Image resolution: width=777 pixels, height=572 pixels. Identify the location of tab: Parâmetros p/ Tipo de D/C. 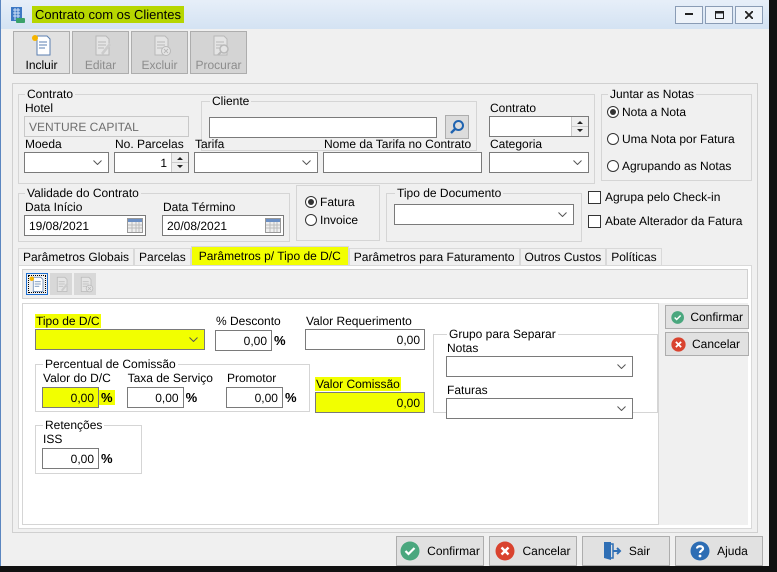
(269, 255).